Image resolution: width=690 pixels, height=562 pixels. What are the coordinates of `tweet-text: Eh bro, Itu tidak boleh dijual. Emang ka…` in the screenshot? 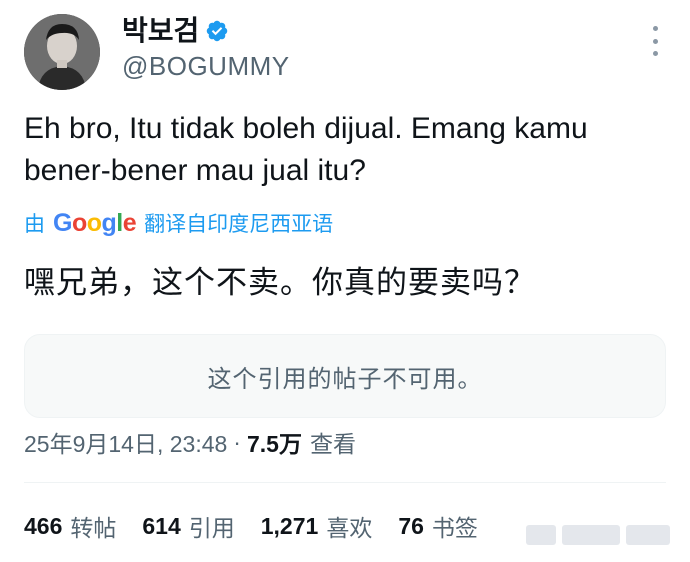 It's located at (306, 149).